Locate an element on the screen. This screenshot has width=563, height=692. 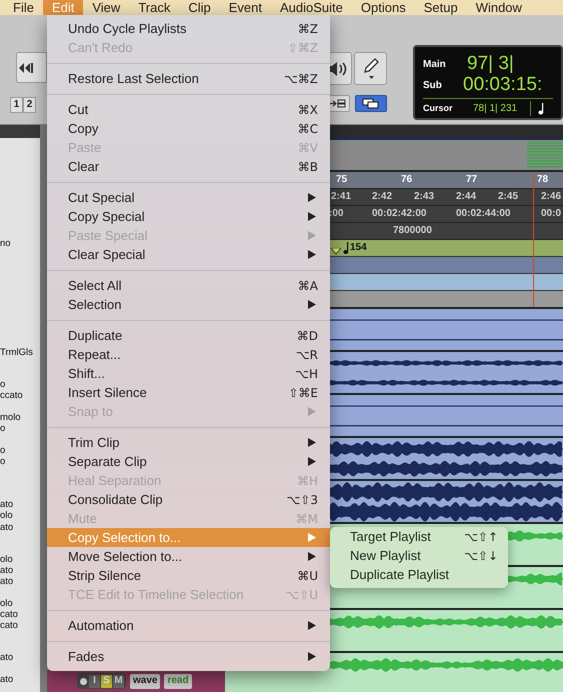
zoom-preset-button: 2 is located at coordinates (29, 105).